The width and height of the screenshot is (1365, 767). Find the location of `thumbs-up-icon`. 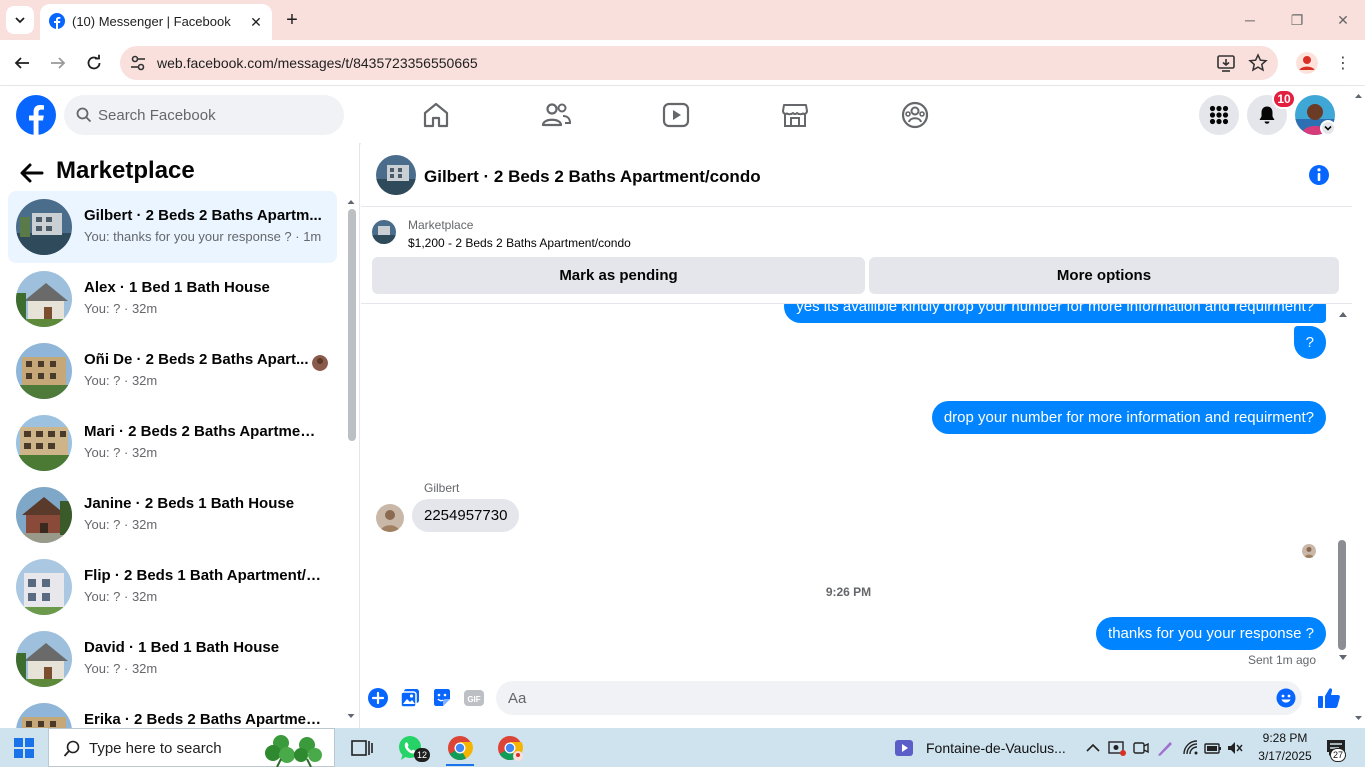

thumbs-up-icon is located at coordinates (1329, 698).